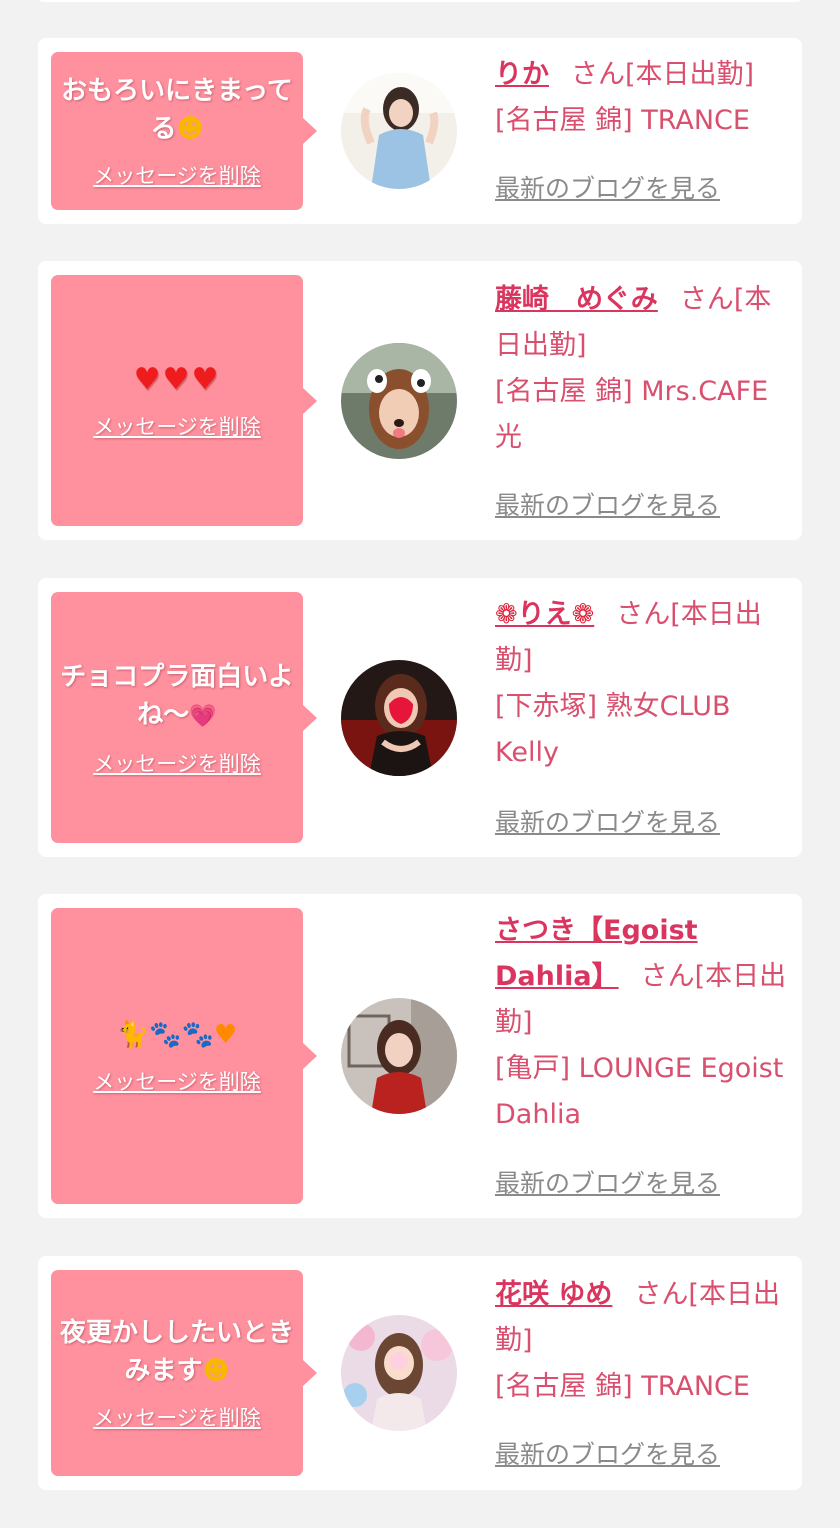 The height and width of the screenshot is (1528, 840). What do you see at coordinates (643, 369) in the screenshot?
I see `cast-info: 藤崎 めぐみ さん[本日出勤] [名古屋 錦] Mrs.CAFE光` at bounding box center [643, 369].